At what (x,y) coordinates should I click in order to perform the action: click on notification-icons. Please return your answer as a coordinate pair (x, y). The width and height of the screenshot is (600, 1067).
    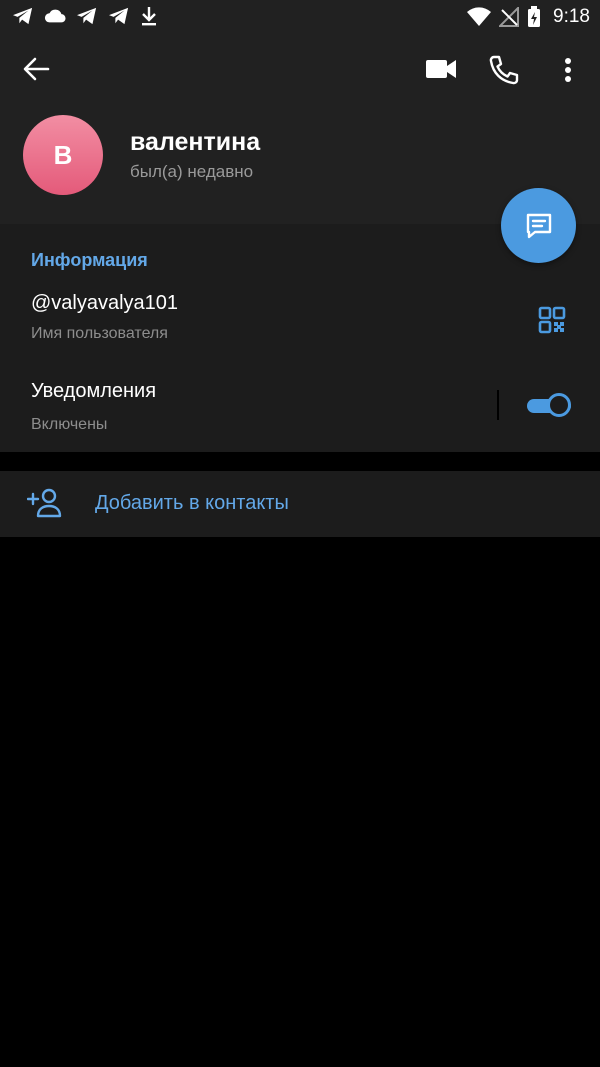
    Looking at the image, I should click on (85, 16).